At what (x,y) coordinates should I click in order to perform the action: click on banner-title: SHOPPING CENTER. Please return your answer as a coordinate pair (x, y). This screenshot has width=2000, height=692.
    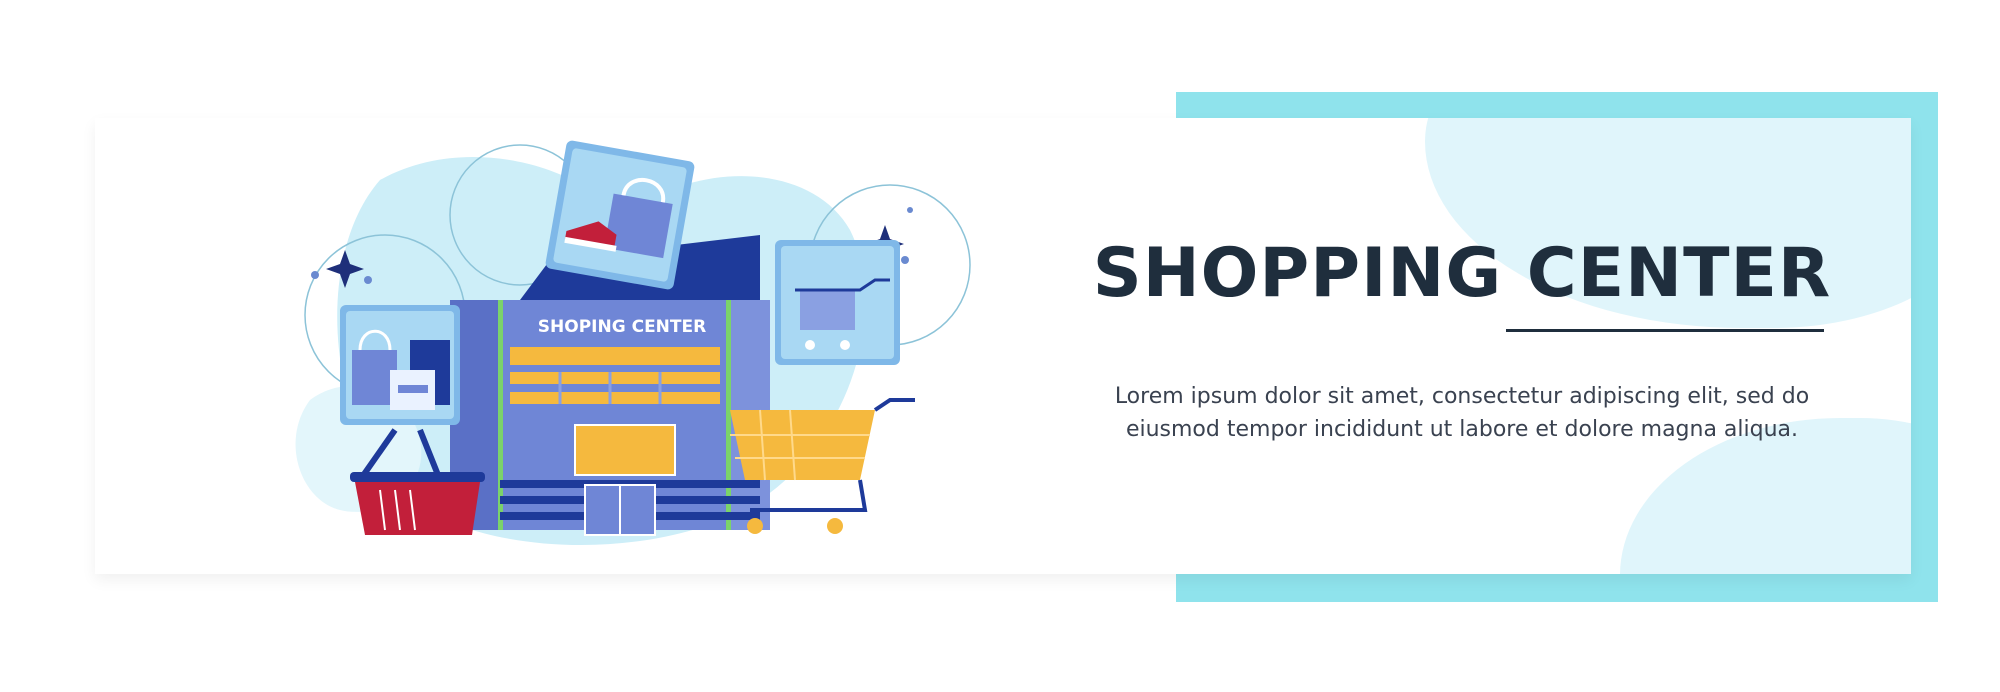
    Looking at the image, I should click on (1462, 273).